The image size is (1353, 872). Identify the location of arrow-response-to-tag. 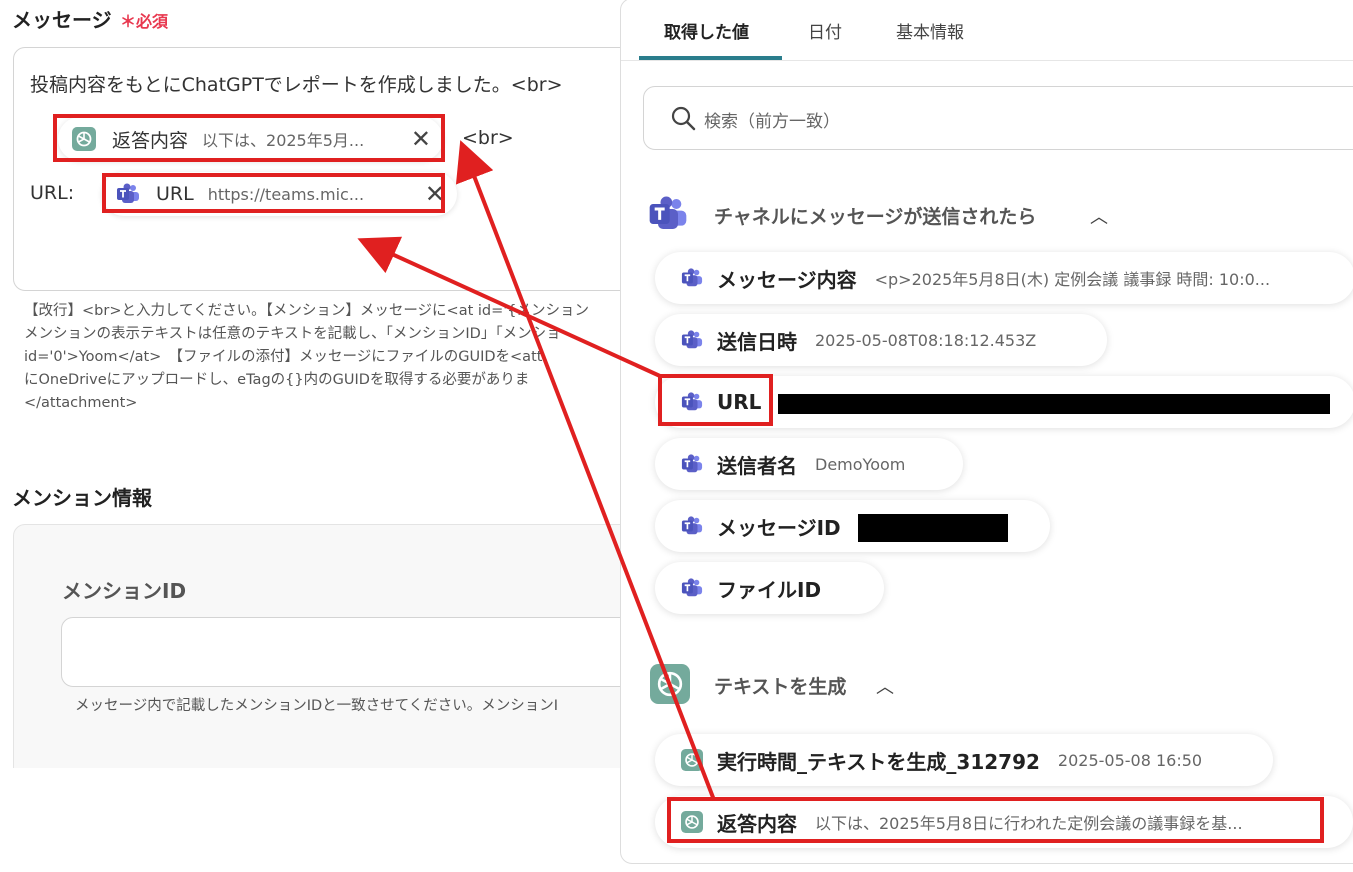
(585, 470).